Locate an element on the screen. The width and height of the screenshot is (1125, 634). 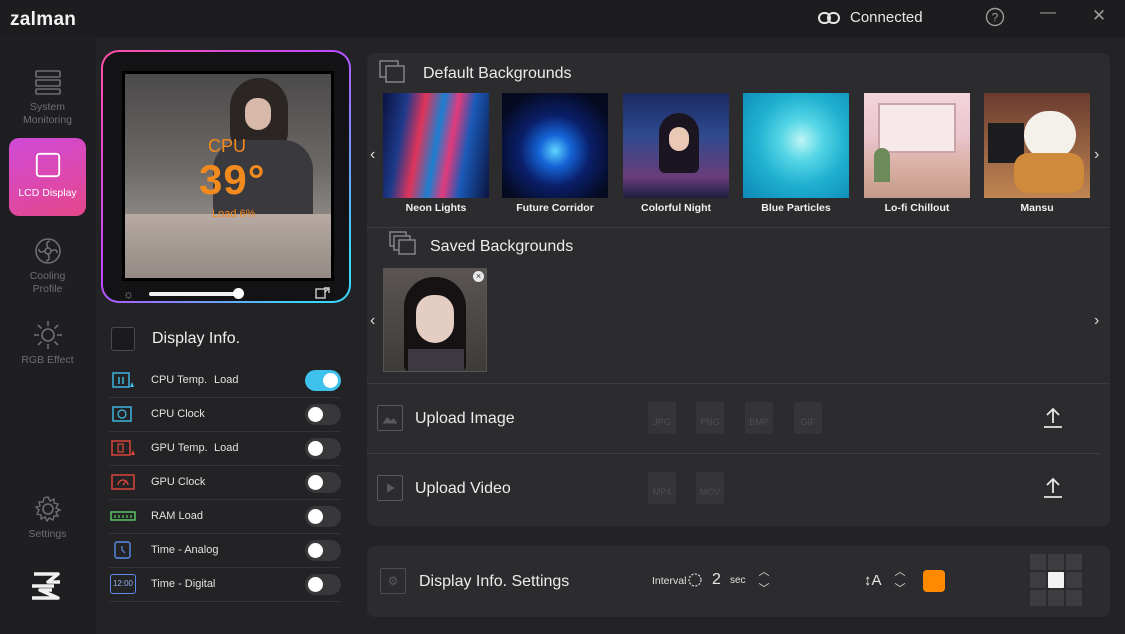
settings-gear-icon: ⚙ is located at coordinates (393, 581).